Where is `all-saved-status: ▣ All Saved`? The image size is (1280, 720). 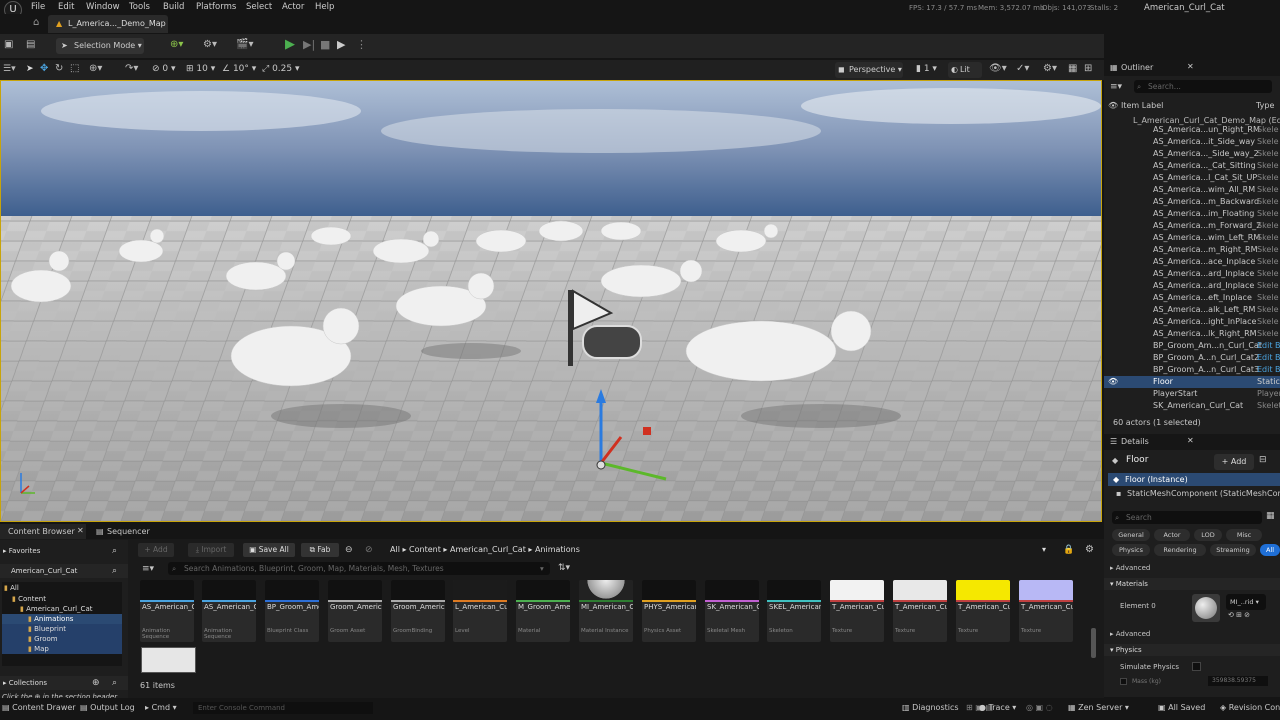
all-saved-status: ▣ All Saved is located at coordinates (1181, 707).